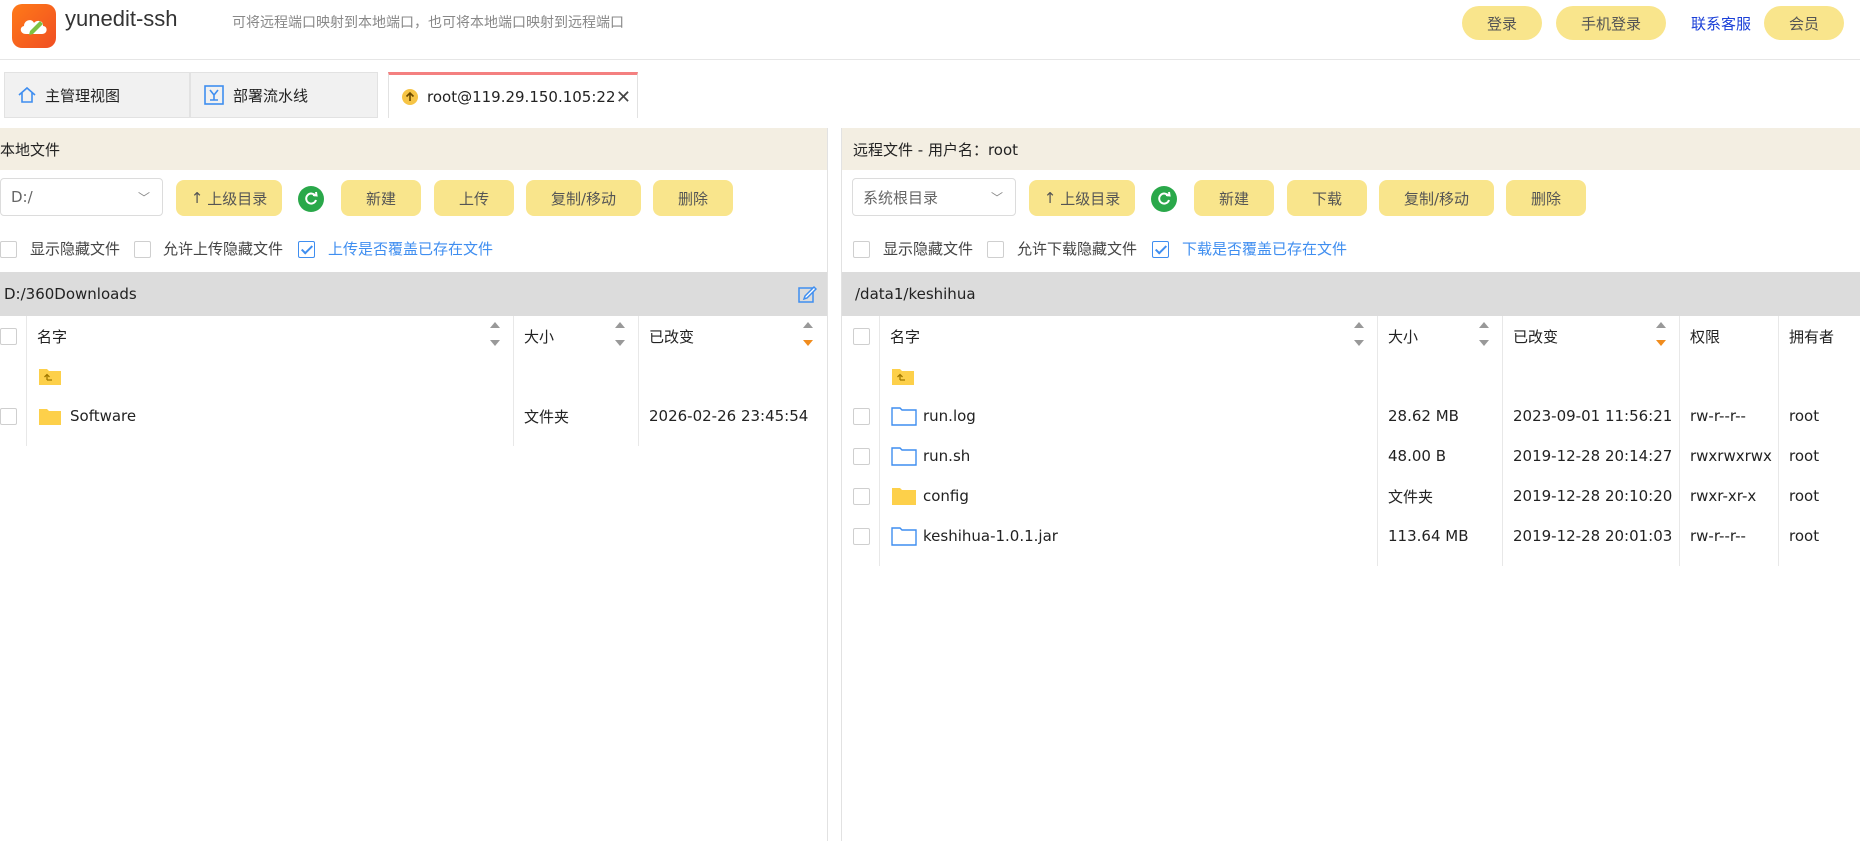  Describe the element at coordinates (1417, 456) in the screenshot. I see `file-size: 48.00 B` at that location.